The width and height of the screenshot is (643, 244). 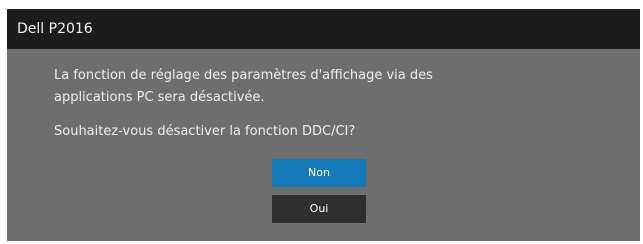 What do you see at coordinates (319, 173) in the screenshot?
I see `non-button: Non` at bounding box center [319, 173].